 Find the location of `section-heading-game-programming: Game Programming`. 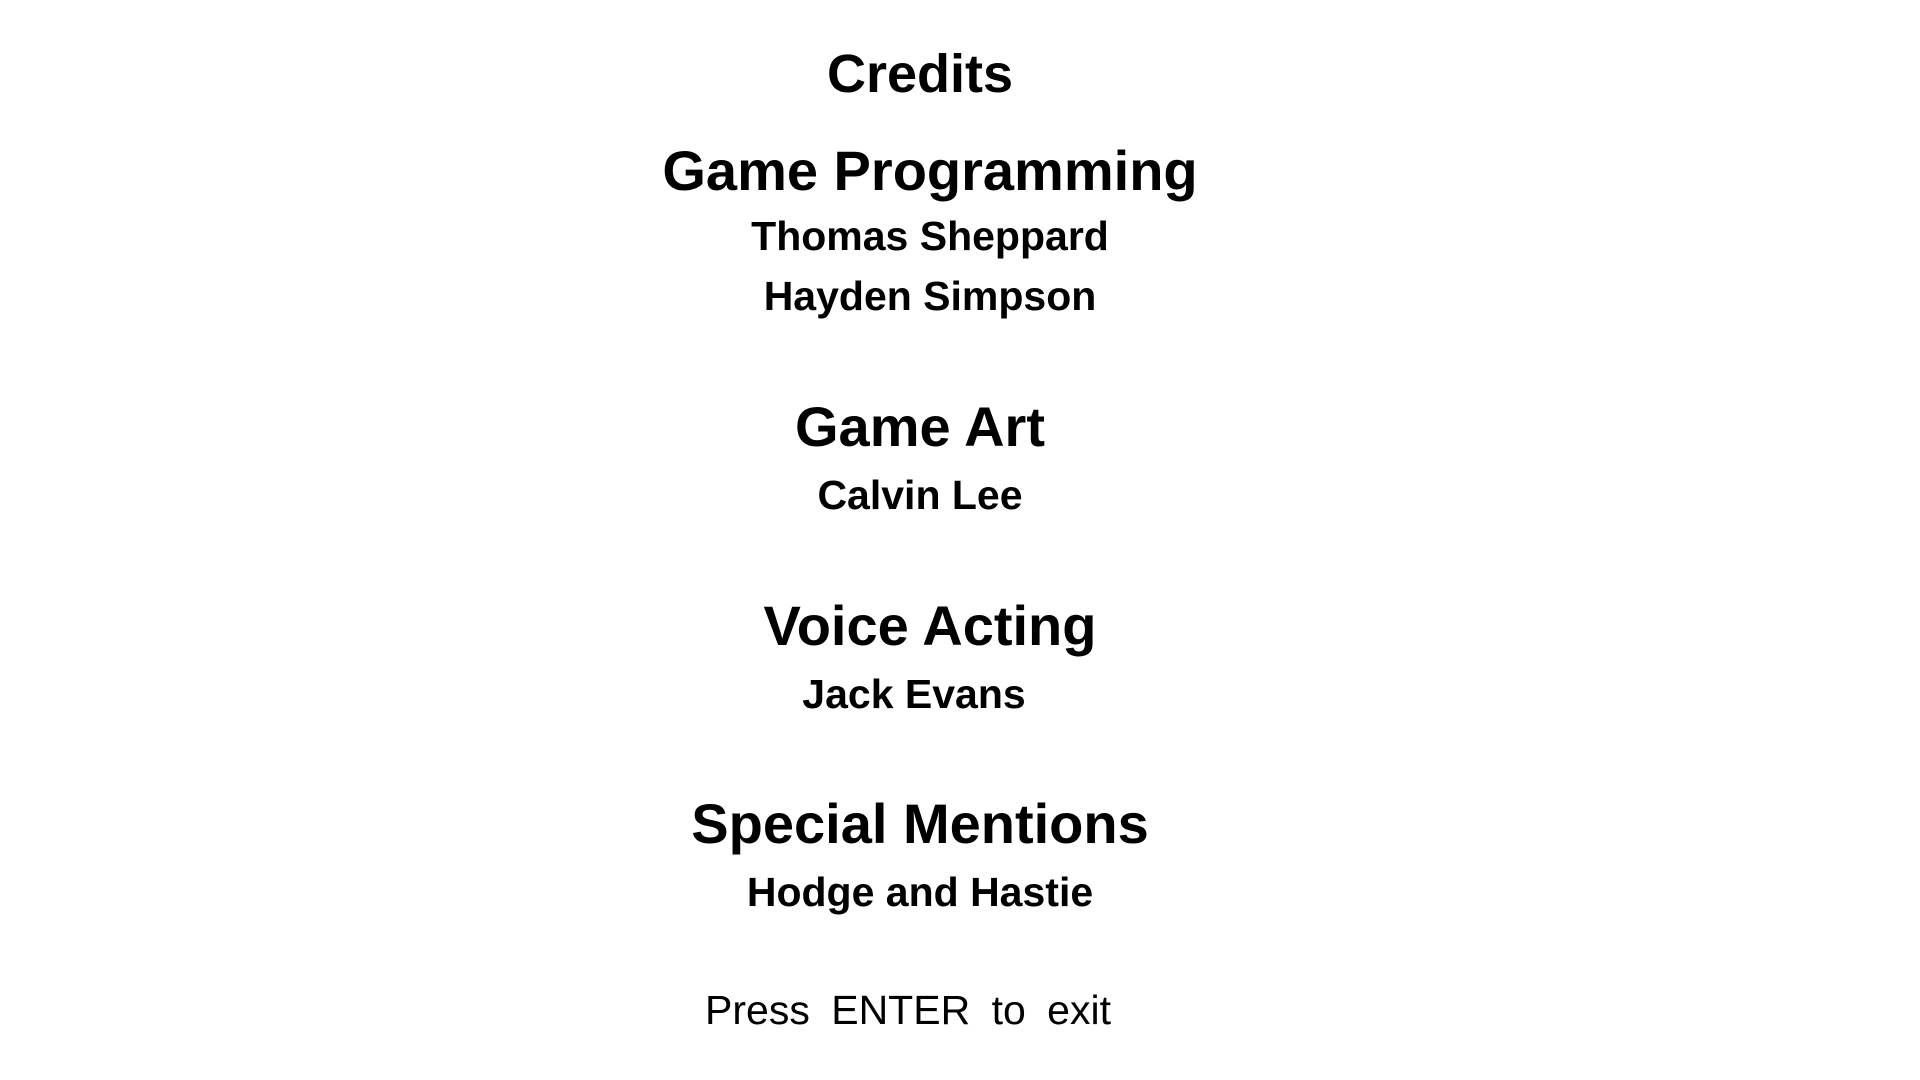

section-heading-game-programming: Game Programming is located at coordinates (930, 170).